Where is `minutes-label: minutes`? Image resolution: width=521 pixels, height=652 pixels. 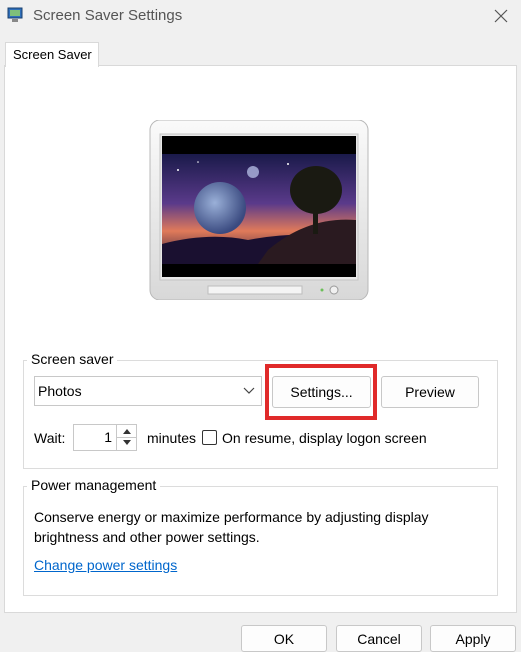
minutes-label: minutes is located at coordinates (172, 438).